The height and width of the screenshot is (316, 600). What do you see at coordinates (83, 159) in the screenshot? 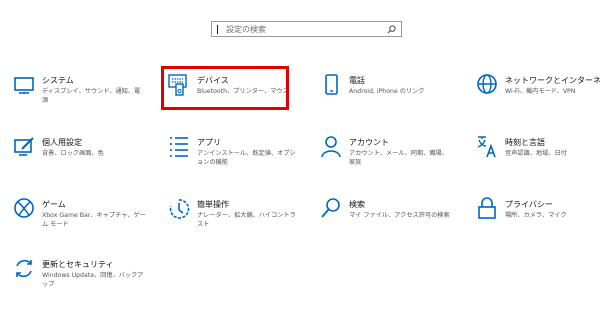
I see `setting-personalization: 個人用設定 背景、ロック画面、色` at bounding box center [83, 159].